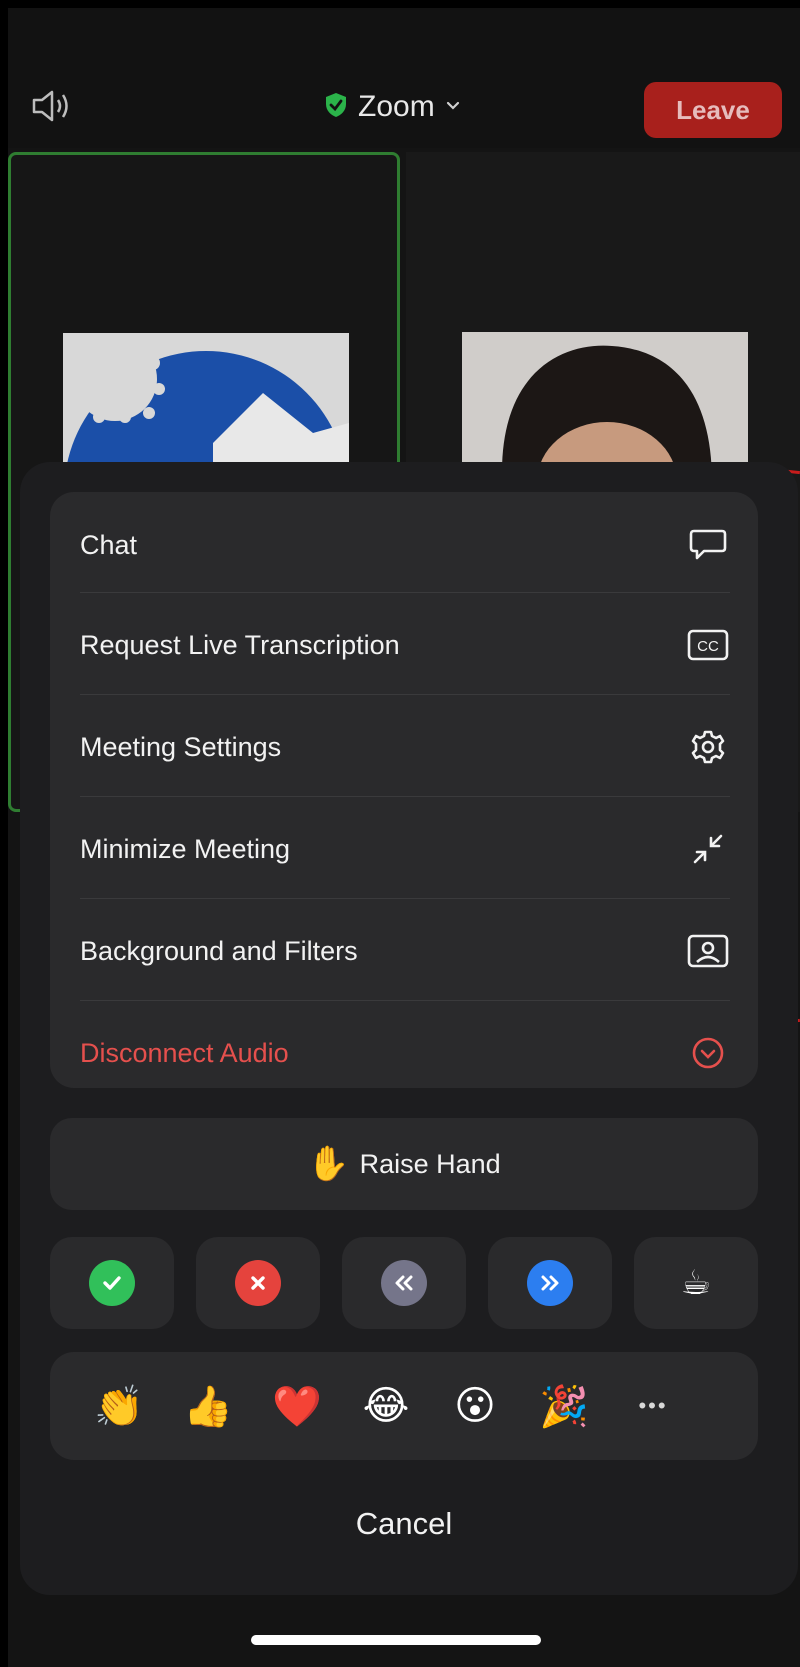 The image size is (800, 1667). I want to click on menu-item-label: Minimize Meeting, so click(185, 848).